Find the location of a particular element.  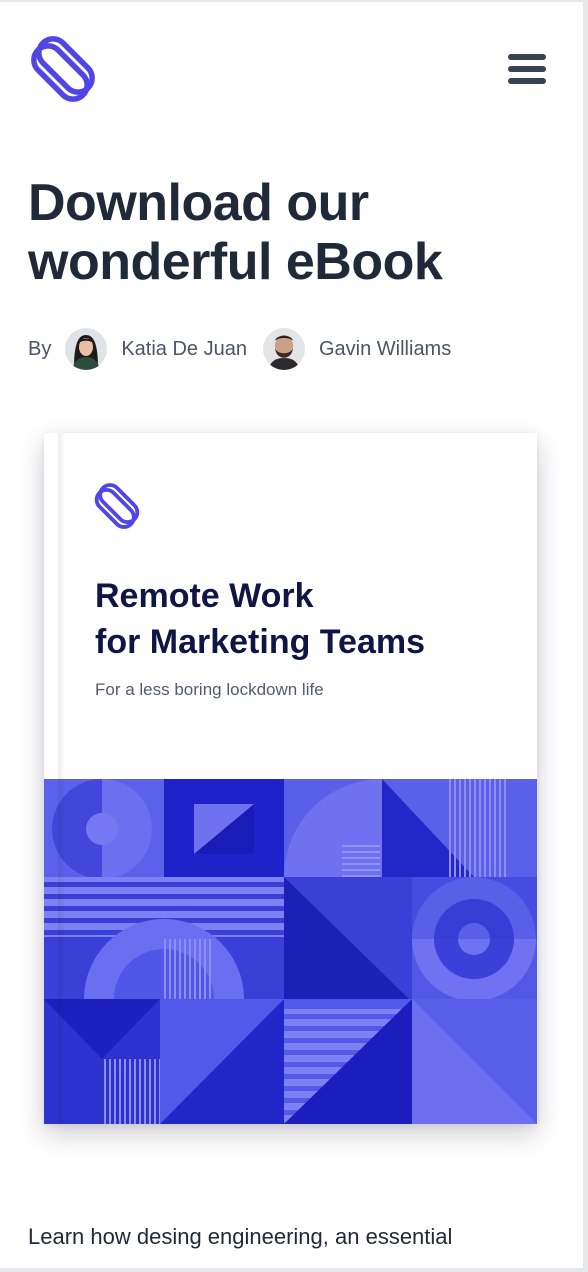

page-title-line: wonderful eBook is located at coordinates (235, 262).